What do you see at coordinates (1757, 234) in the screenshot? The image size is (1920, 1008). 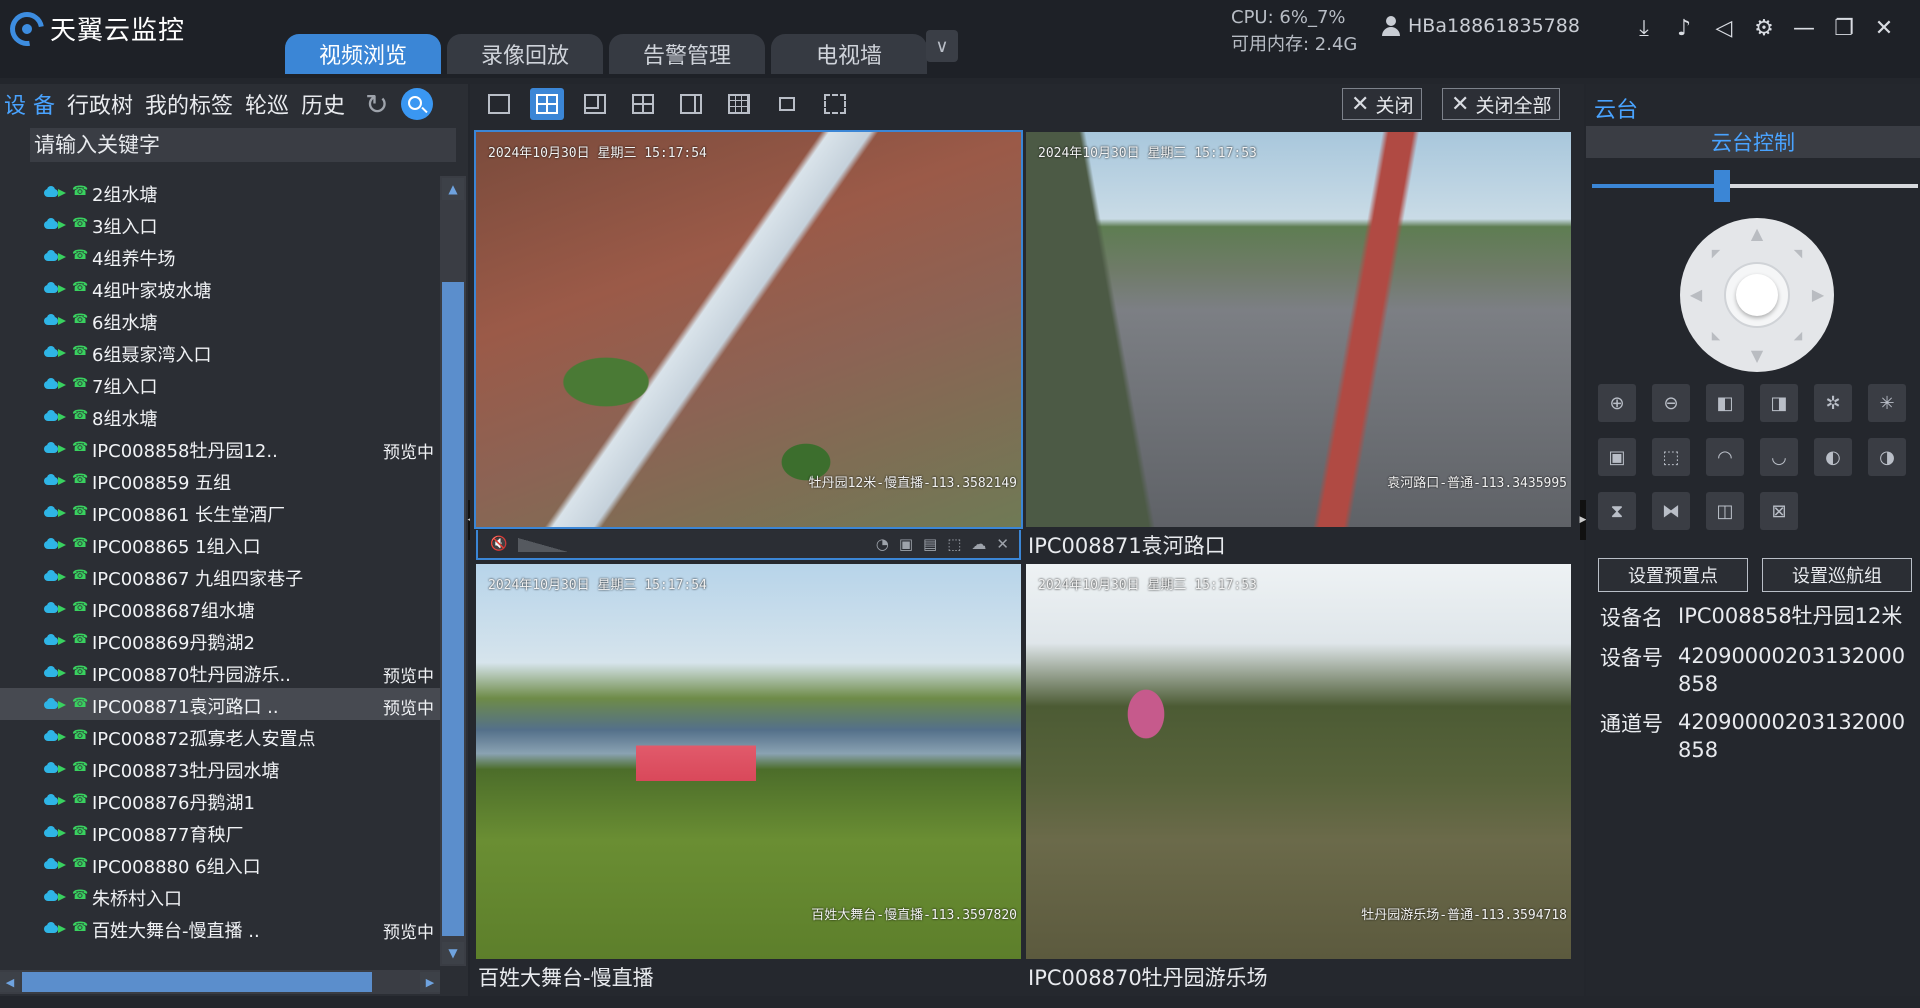 I see `ptz-up-icon: ▲` at bounding box center [1757, 234].